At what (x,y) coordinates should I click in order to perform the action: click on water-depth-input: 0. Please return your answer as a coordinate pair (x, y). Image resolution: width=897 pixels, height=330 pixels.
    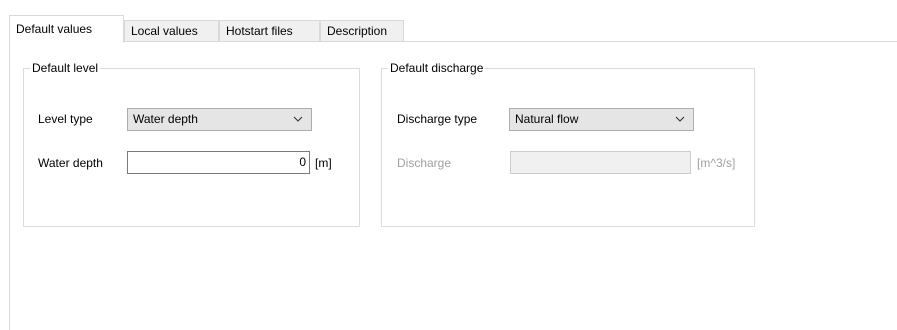
    Looking at the image, I should click on (218, 162).